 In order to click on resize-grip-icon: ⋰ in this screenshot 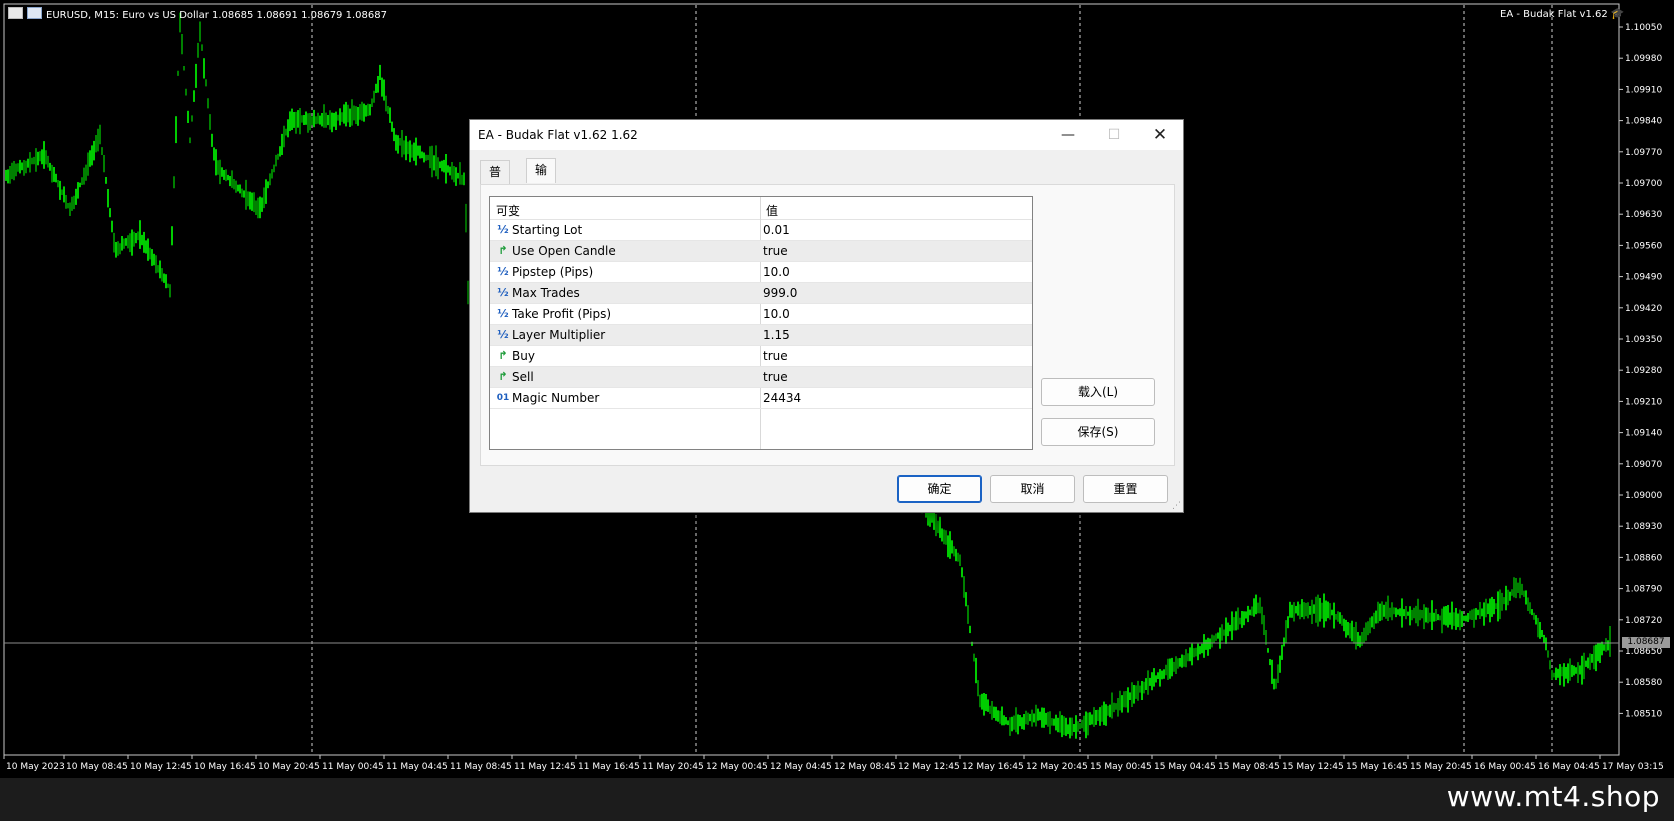, I will do `click(1176, 506)`.